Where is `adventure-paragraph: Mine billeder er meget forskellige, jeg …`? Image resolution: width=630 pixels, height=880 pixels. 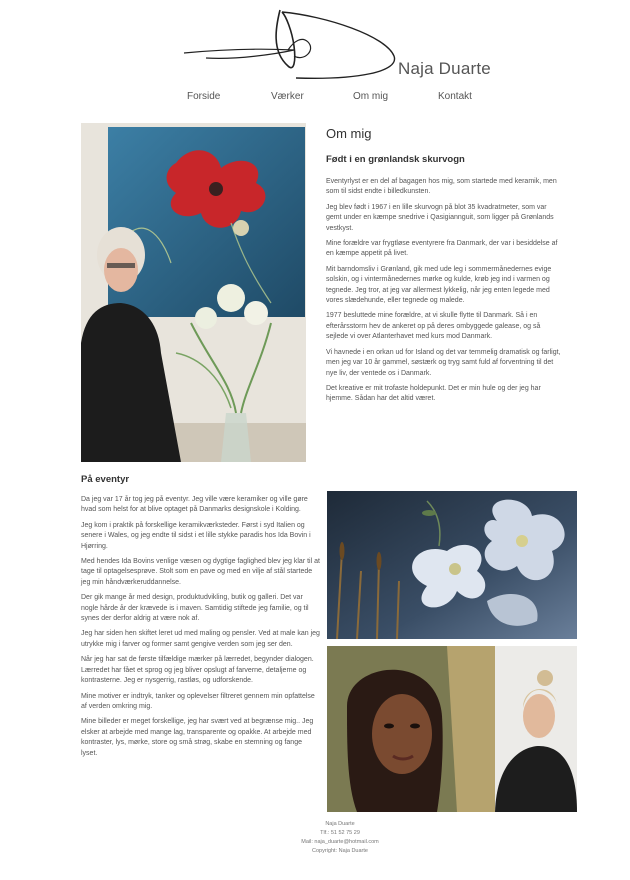
adventure-paragraph: Mine billeder er meget forskellige, jeg … is located at coordinates (197, 737).